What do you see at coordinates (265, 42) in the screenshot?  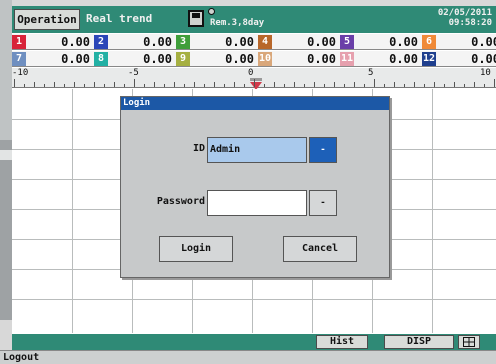 I see `channel-number: 4` at bounding box center [265, 42].